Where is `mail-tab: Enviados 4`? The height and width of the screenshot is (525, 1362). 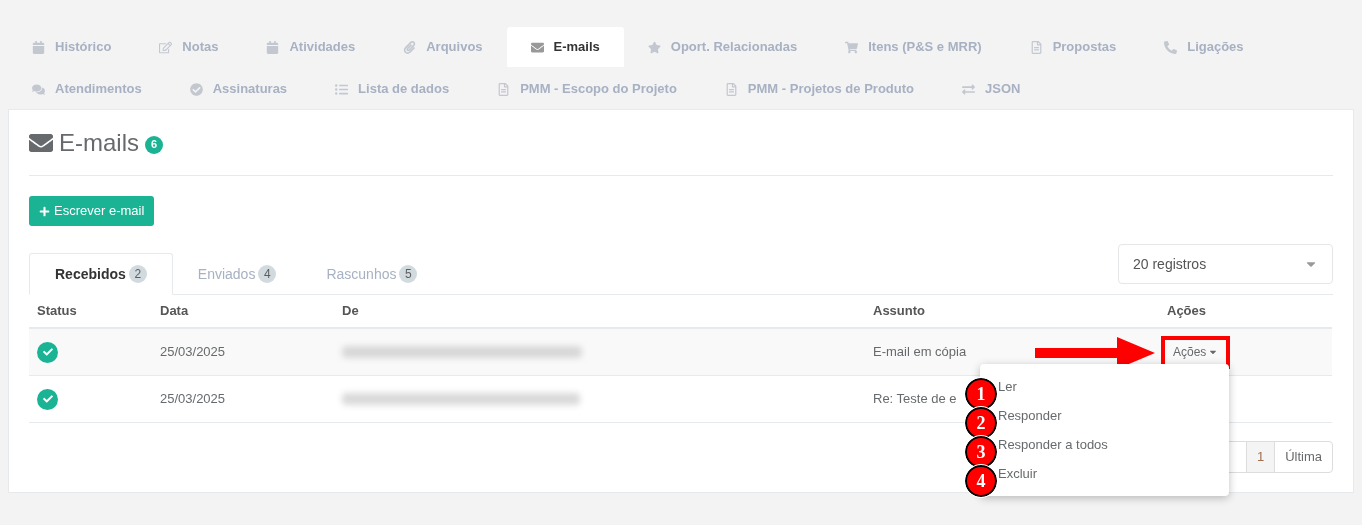
mail-tab: Enviados 4 is located at coordinates (237, 274).